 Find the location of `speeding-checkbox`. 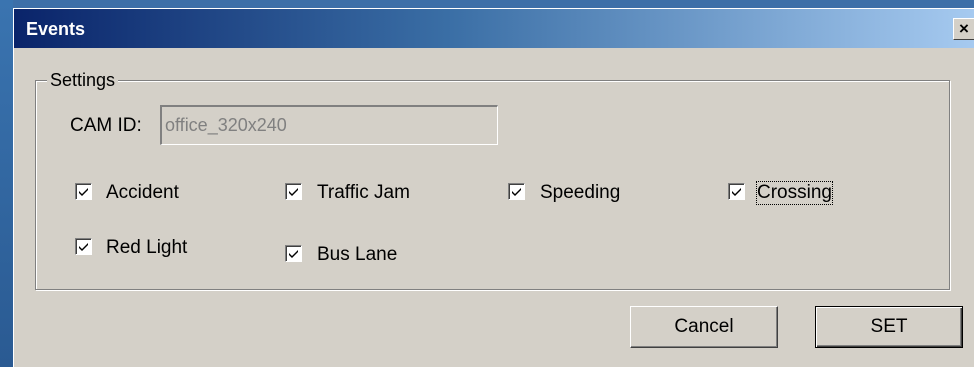

speeding-checkbox is located at coordinates (516, 191).